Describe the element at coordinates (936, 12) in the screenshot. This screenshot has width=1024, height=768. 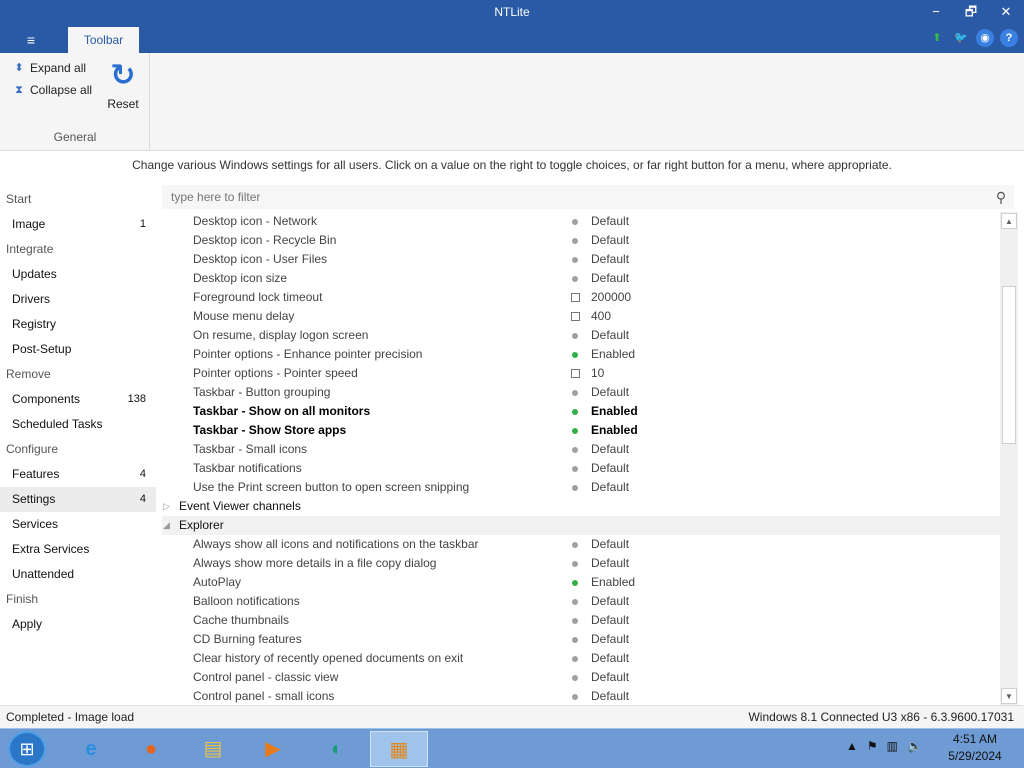
I see `minimize-button: −` at that location.